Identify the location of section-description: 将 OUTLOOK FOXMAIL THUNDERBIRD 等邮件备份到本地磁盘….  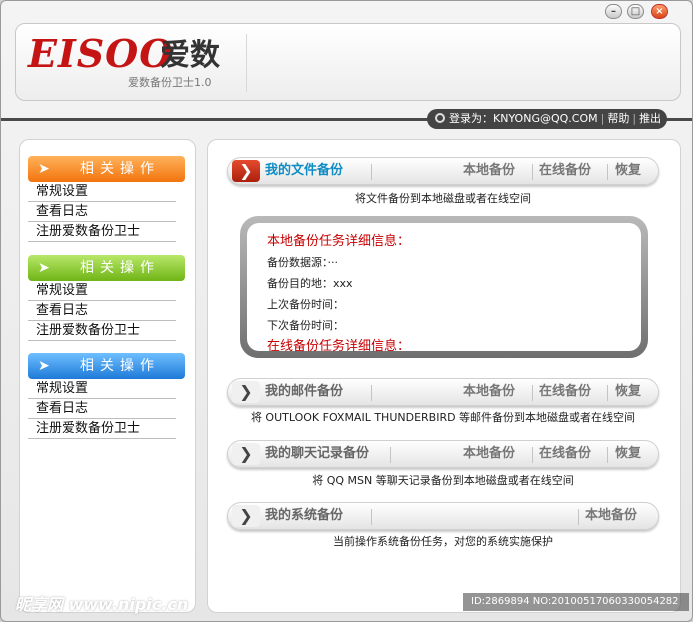
(443, 417).